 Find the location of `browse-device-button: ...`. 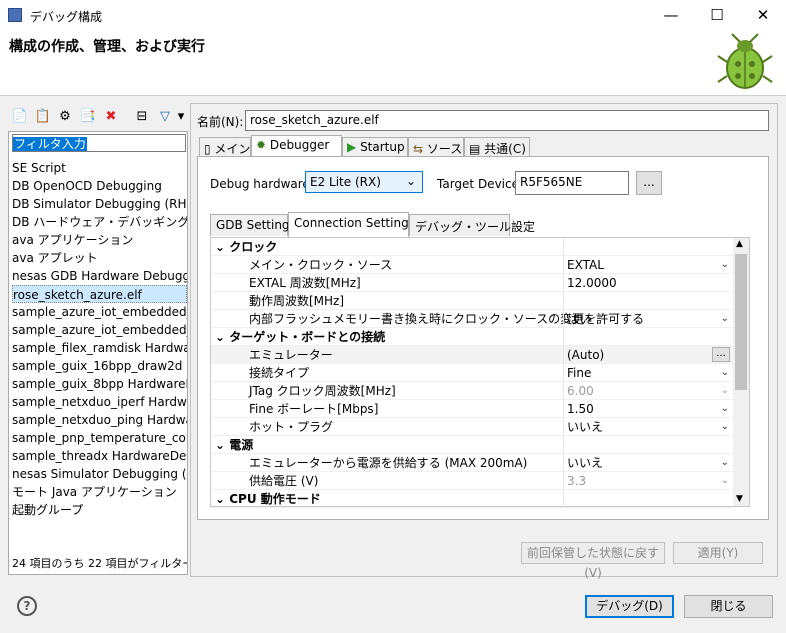

browse-device-button: ... is located at coordinates (649, 183).